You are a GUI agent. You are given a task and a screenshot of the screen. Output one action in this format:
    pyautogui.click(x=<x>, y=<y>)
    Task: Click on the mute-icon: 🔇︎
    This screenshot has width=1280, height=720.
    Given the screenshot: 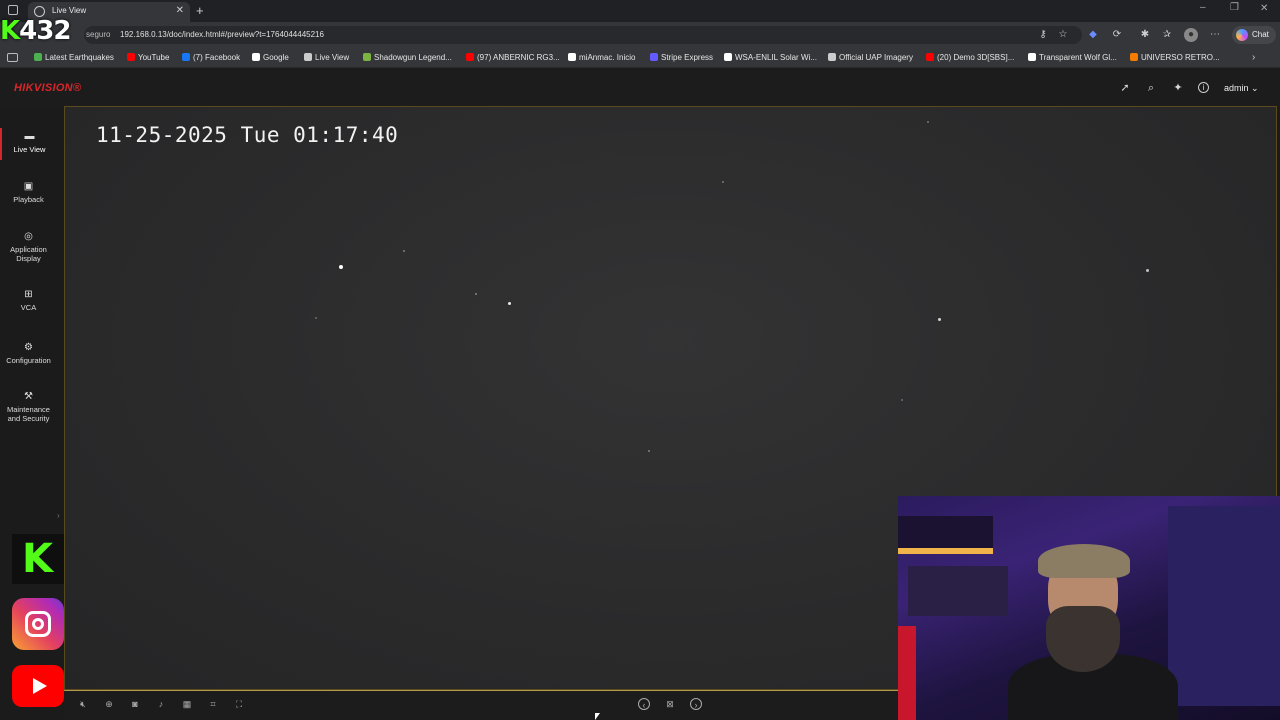 What is the action you would take?
    pyautogui.click(x=83, y=704)
    